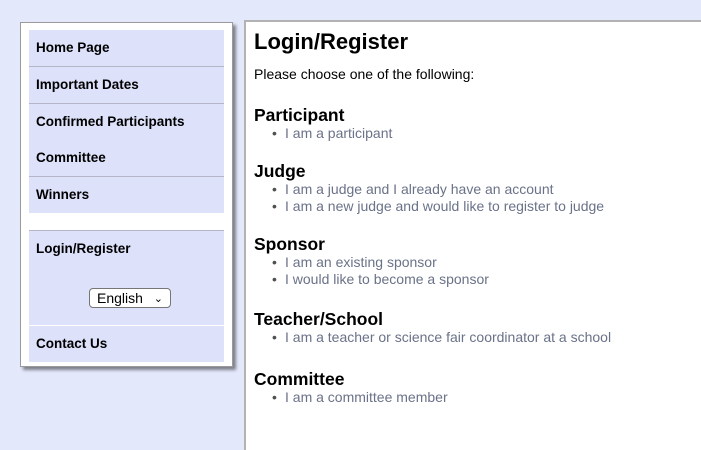  I want to click on language-select: English ⌄, so click(130, 298).